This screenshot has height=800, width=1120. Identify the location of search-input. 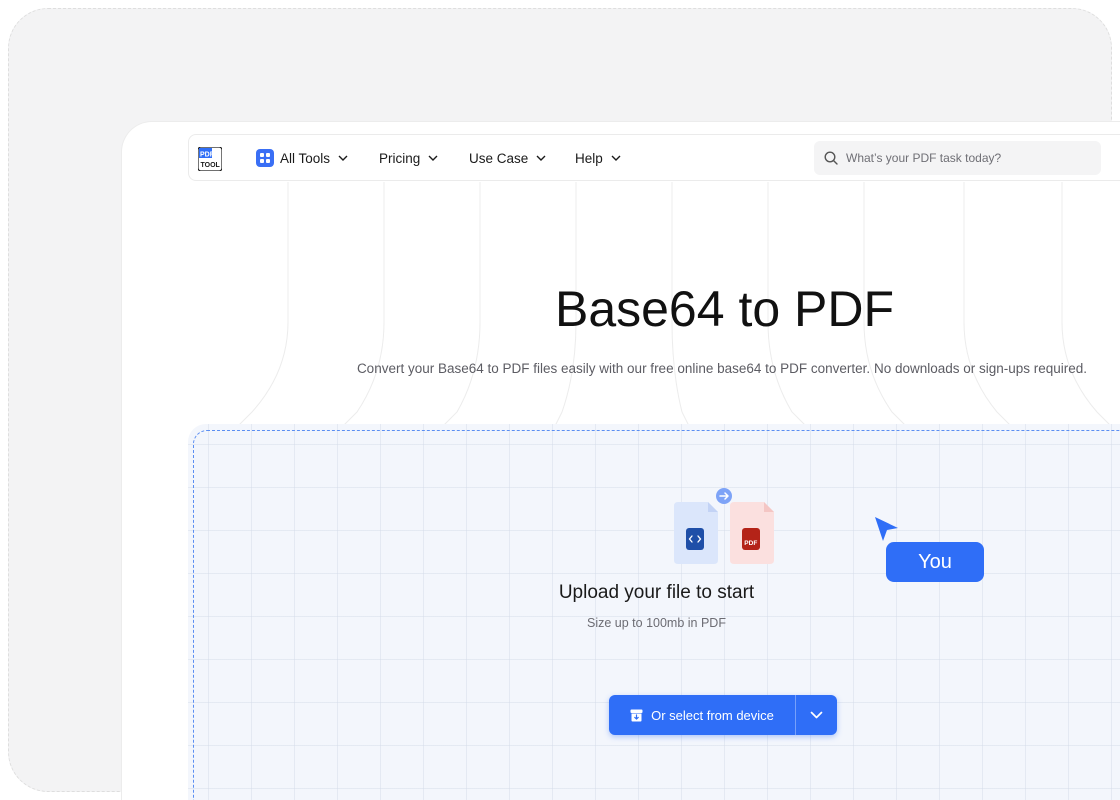
(966, 158).